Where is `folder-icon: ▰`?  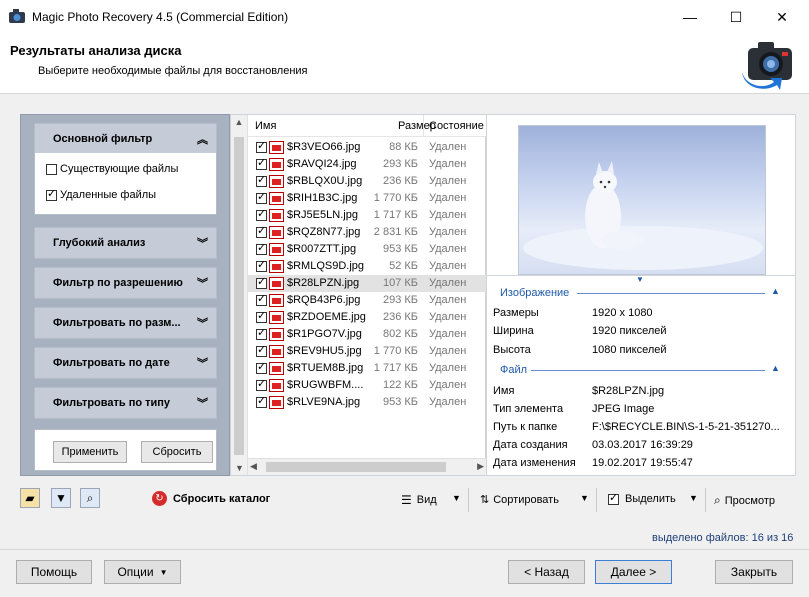 folder-icon: ▰ is located at coordinates (30, 498).